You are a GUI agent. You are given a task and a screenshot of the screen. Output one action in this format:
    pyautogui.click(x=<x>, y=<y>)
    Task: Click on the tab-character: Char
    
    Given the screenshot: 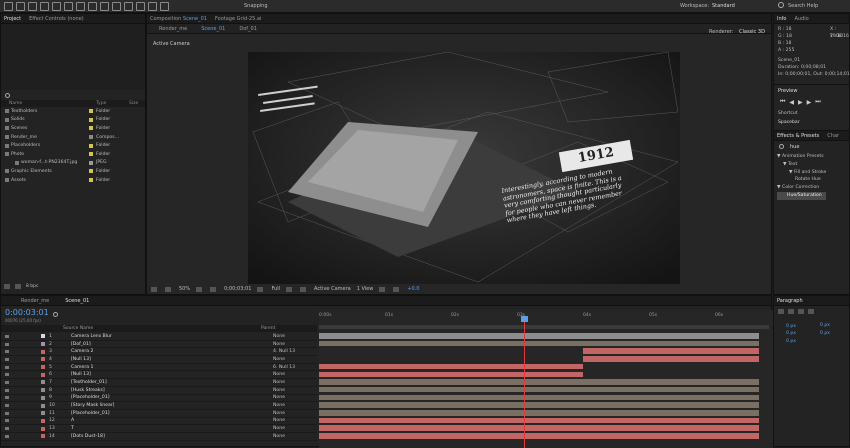 What is the action you would take?
    pyautogui.click(x=833, y=136)
    